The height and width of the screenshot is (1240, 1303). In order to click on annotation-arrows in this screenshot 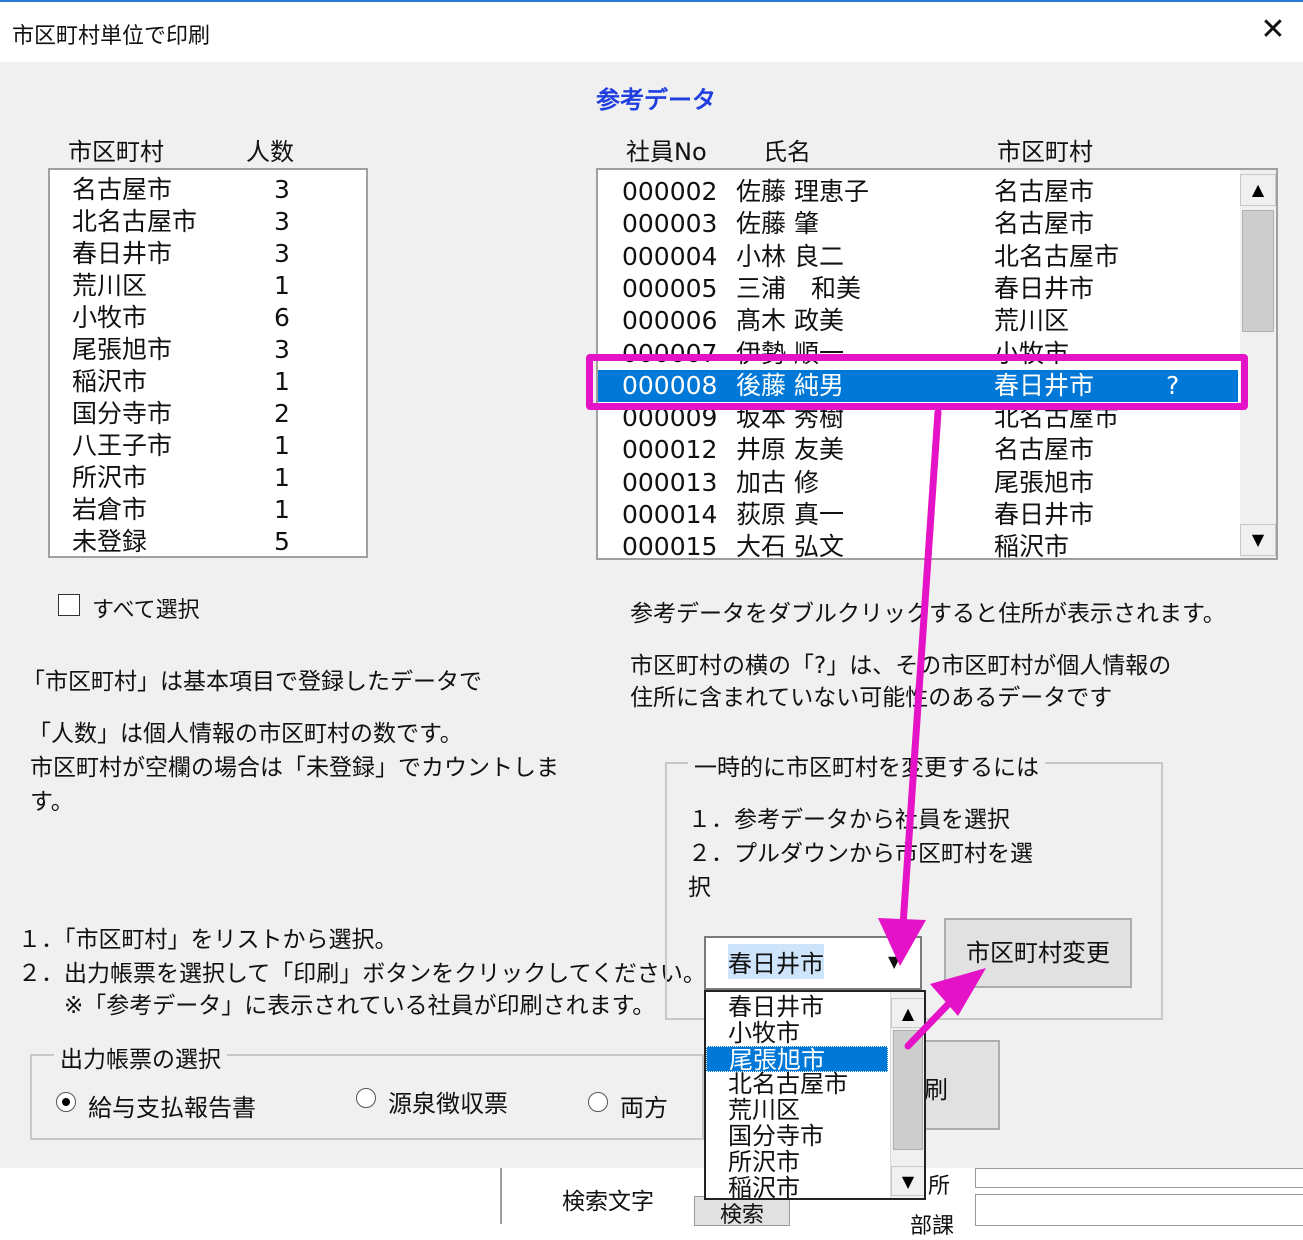, I will do `click(932, 729)`.